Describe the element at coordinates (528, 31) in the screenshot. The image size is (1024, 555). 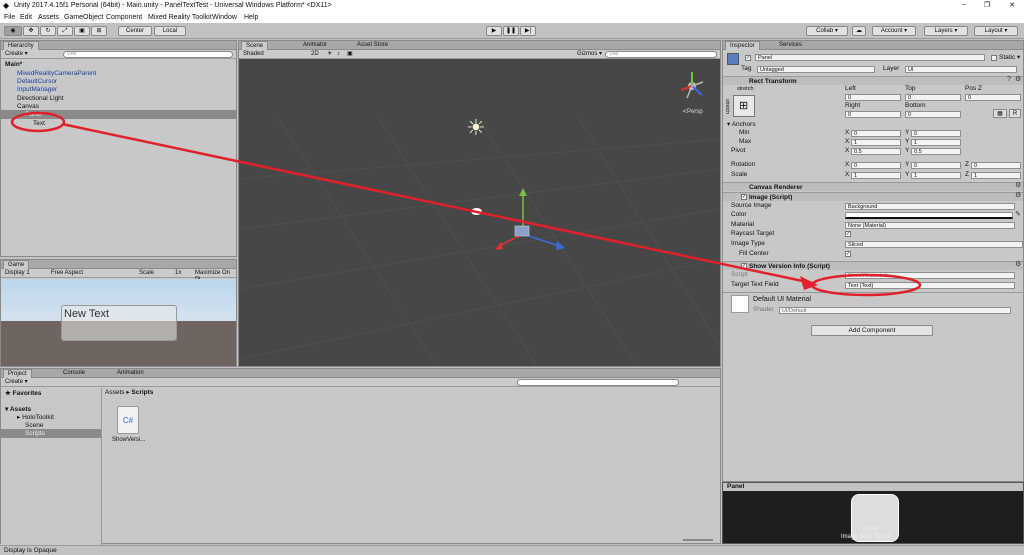
I see `step-button: ▶|` at that location.